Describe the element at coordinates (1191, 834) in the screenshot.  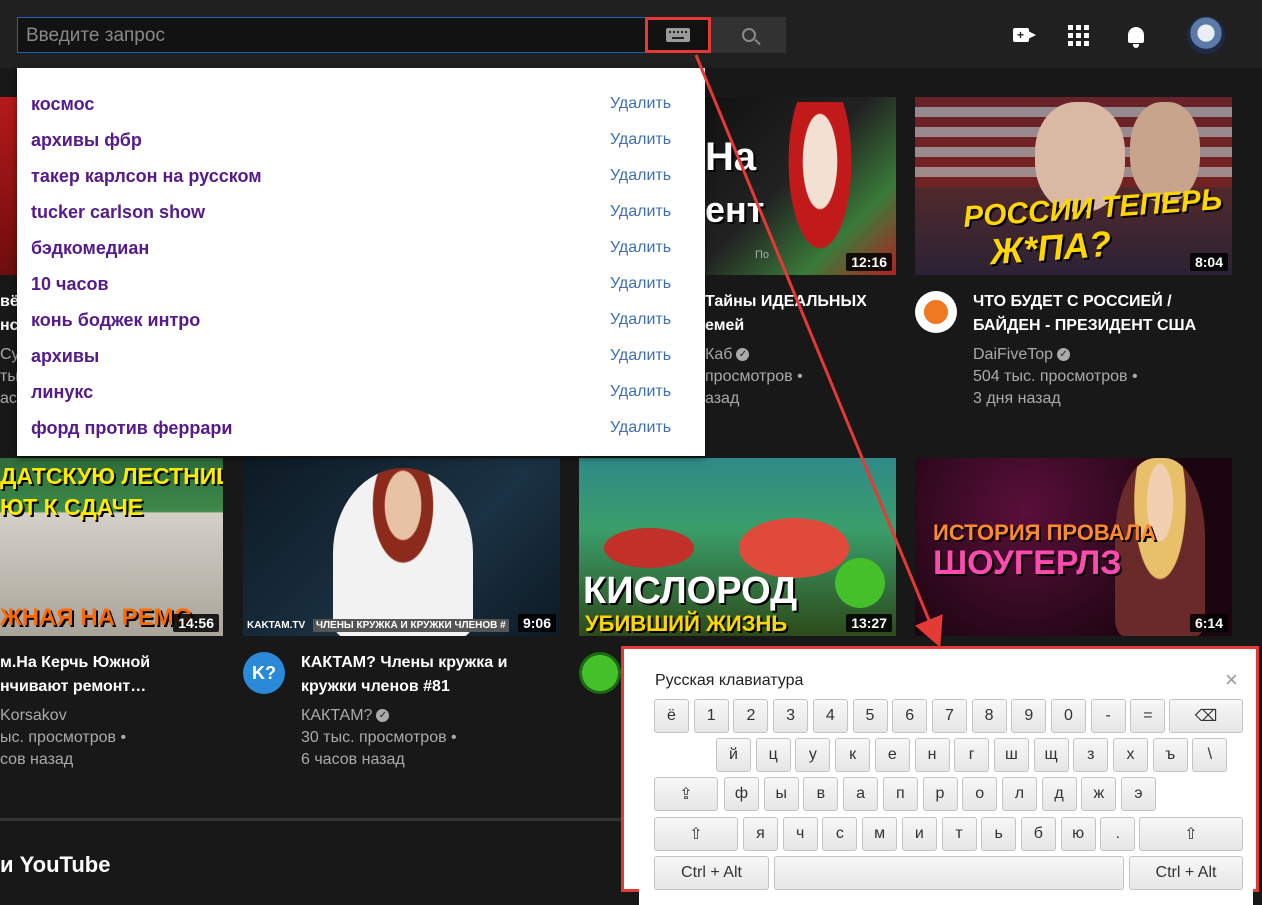
I see `right-shift-key: ⇧` at that location.